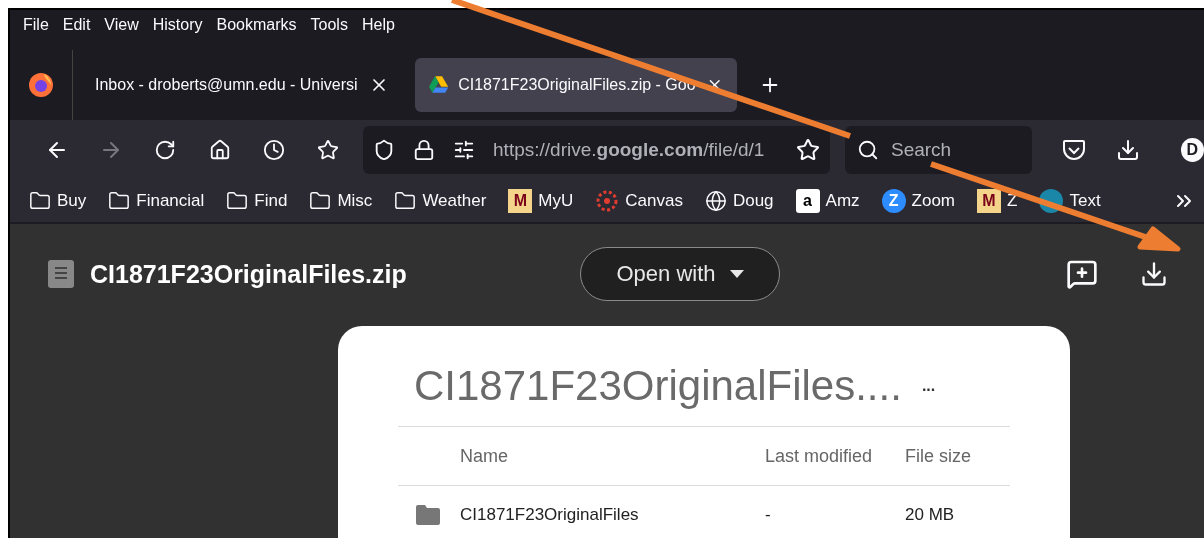 This screenshot has width=1204, height=538. I want to click on bookmark-item: Text, so click(1070, 201).